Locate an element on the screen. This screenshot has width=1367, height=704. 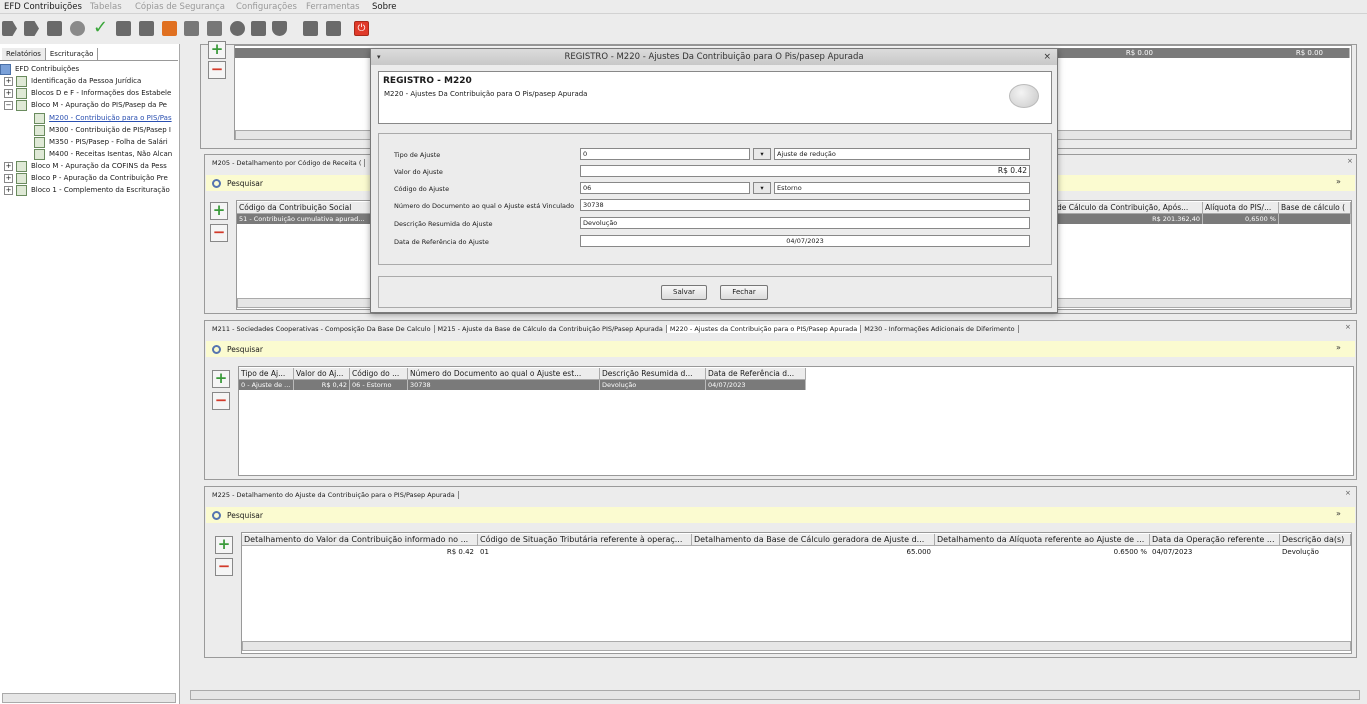
power-icon: ⏻ is located at coordinates (361, 28).